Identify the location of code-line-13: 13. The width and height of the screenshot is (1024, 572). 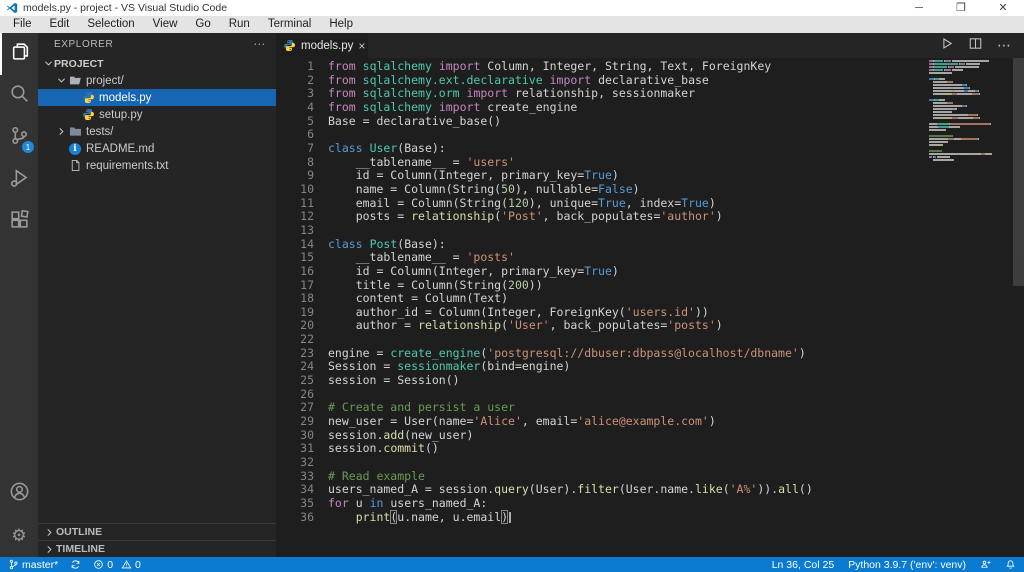
(650, 230).